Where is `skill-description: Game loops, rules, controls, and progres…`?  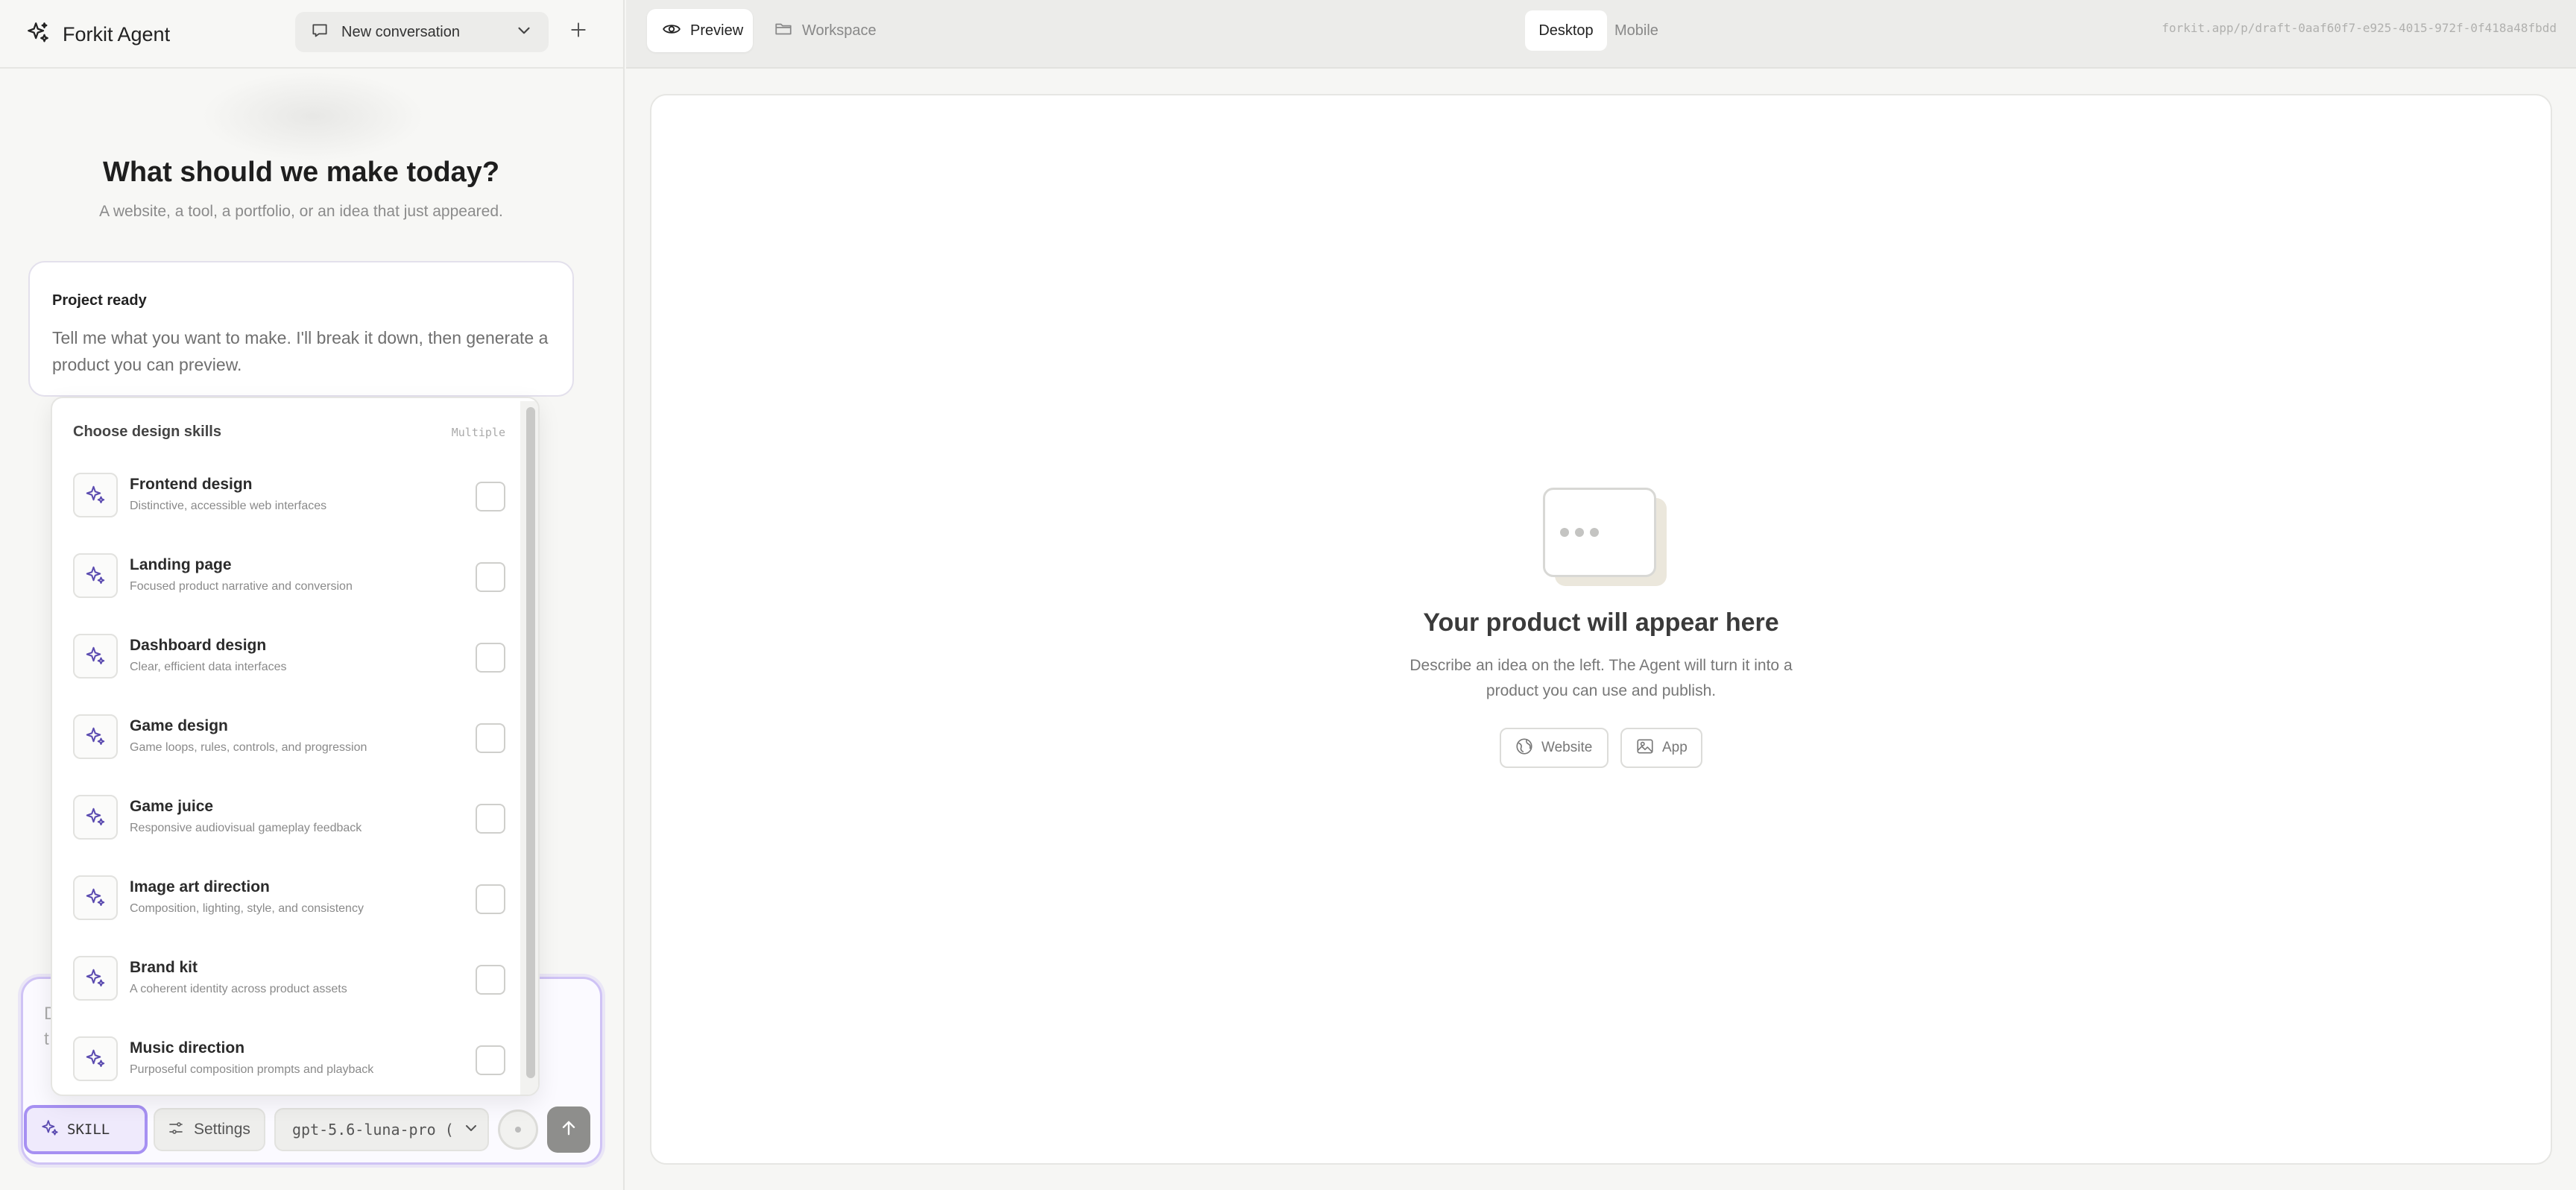 skill-description: Game loops, rules, controls, and progres… is located at coordinates (249, 747).